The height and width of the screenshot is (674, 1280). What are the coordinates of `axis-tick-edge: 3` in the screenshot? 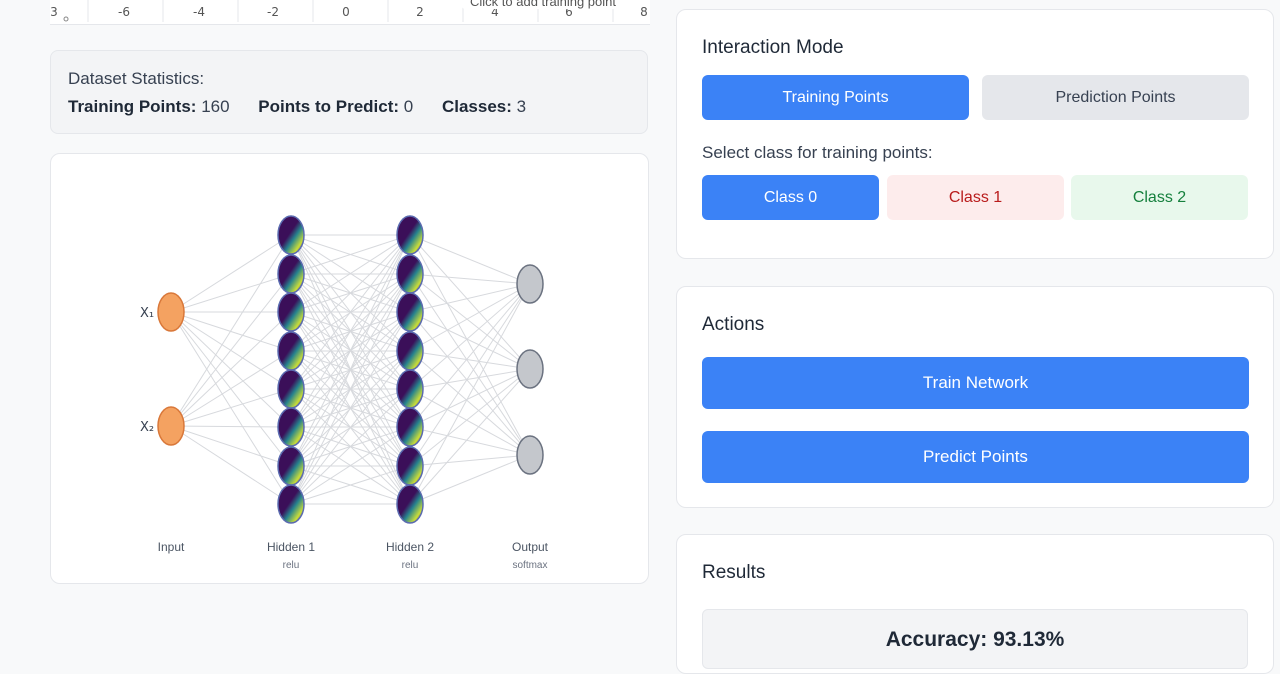 It's located at (54, 12).